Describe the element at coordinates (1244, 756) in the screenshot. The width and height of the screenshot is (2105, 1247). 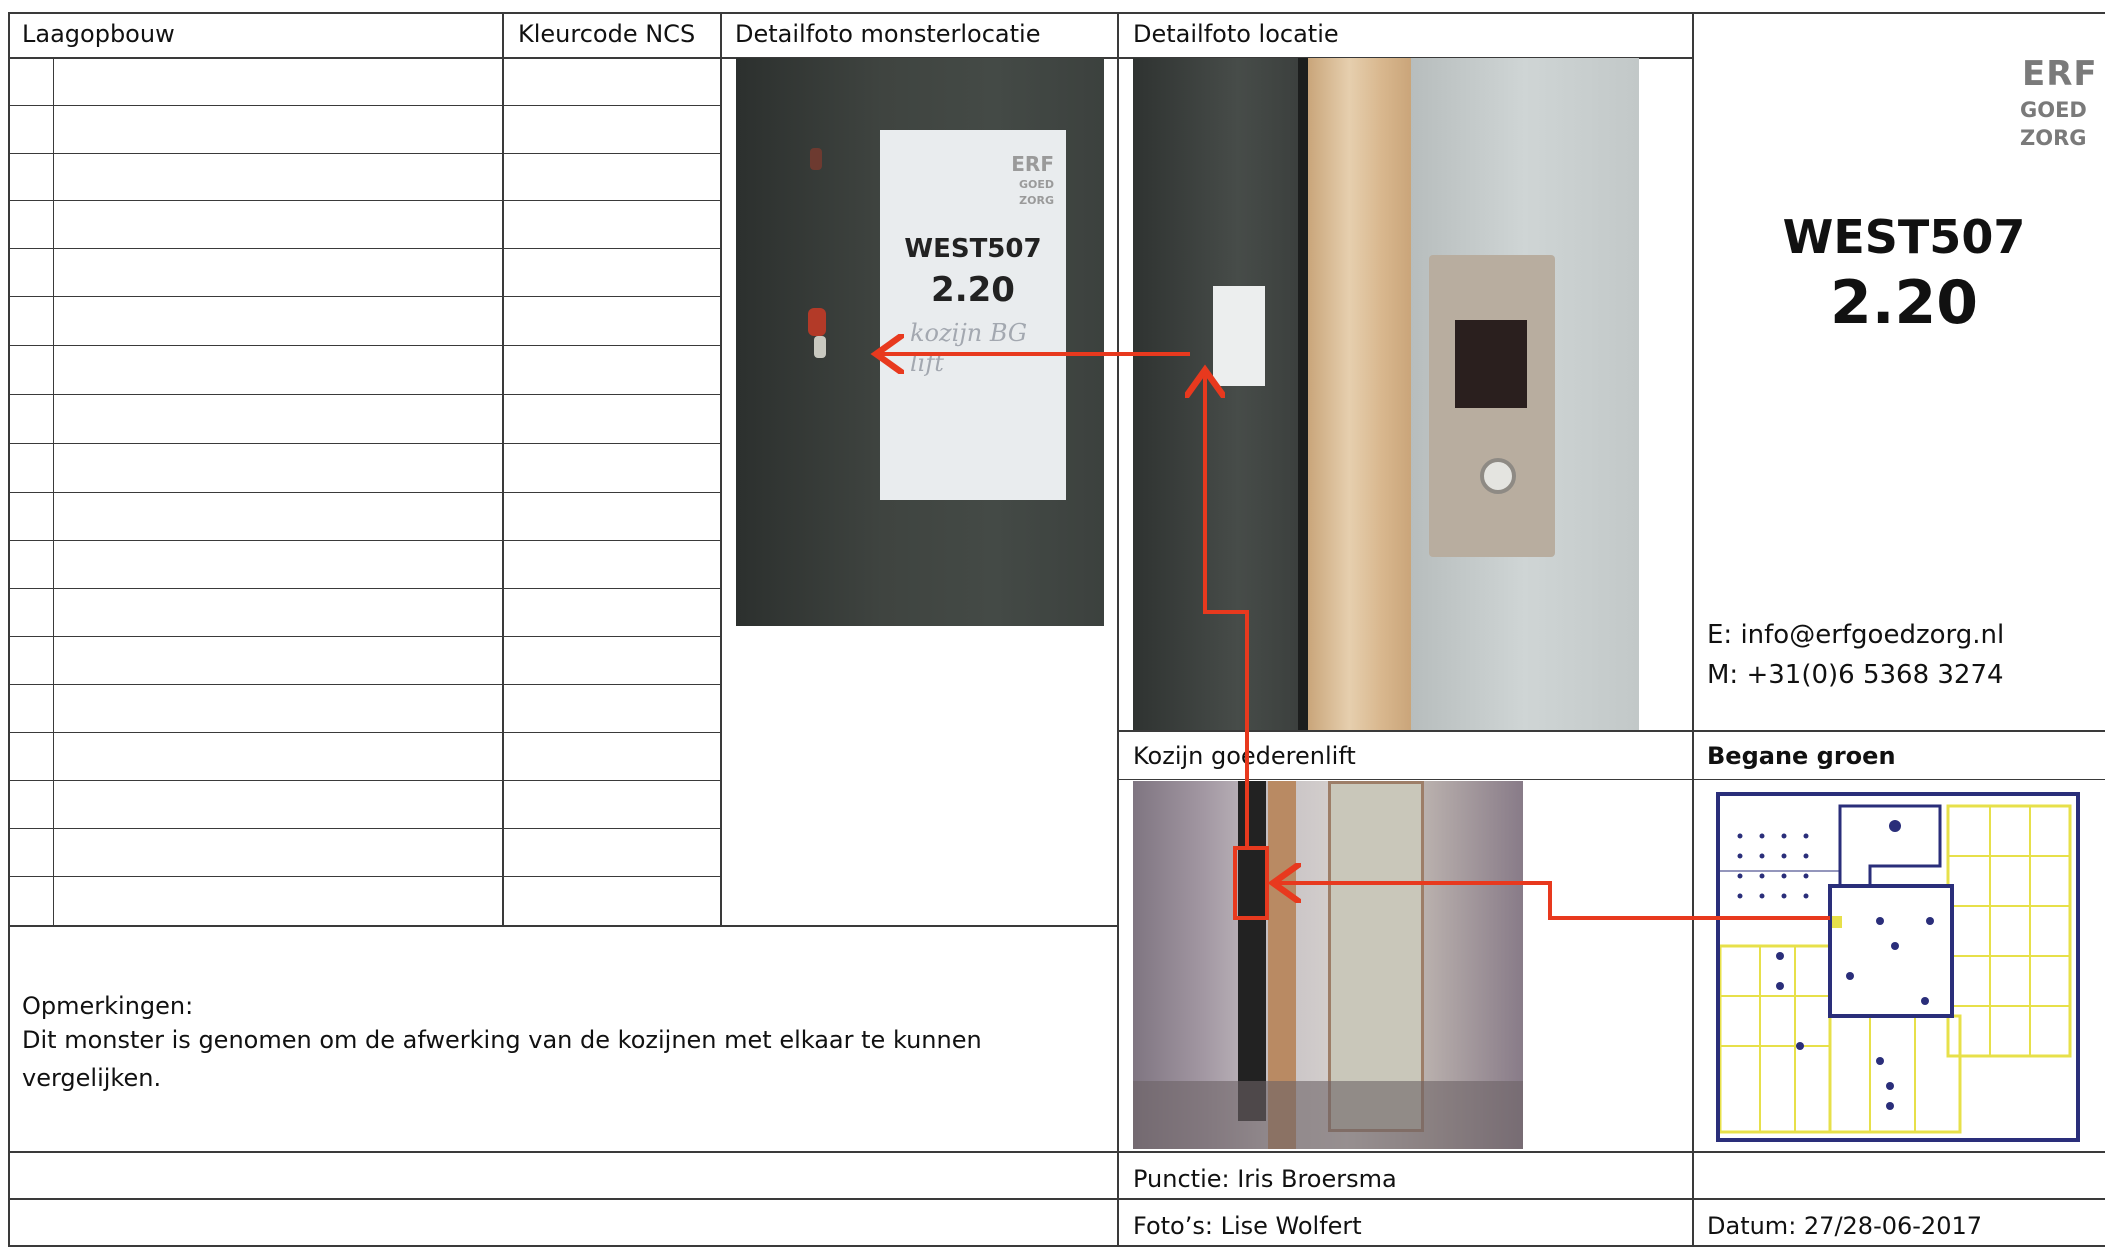
I see `section-kozijn-goederenlift: Kozijn goederenlift` at that location.